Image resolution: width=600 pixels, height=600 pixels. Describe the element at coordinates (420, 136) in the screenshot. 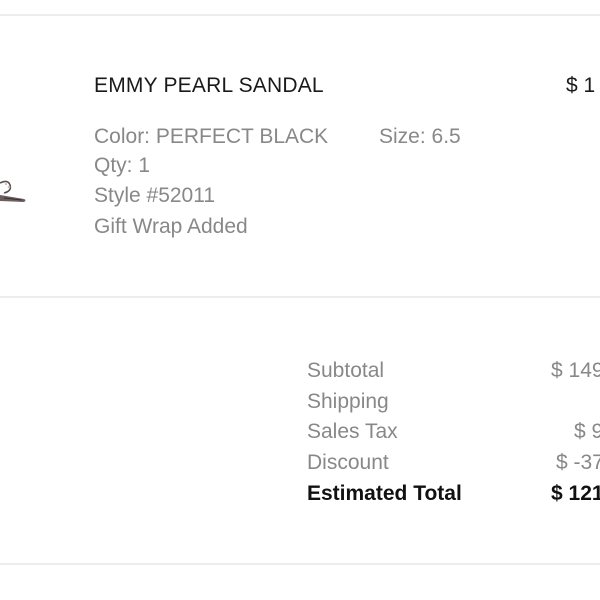

I see `product-size: Size: 6.5` at that location.